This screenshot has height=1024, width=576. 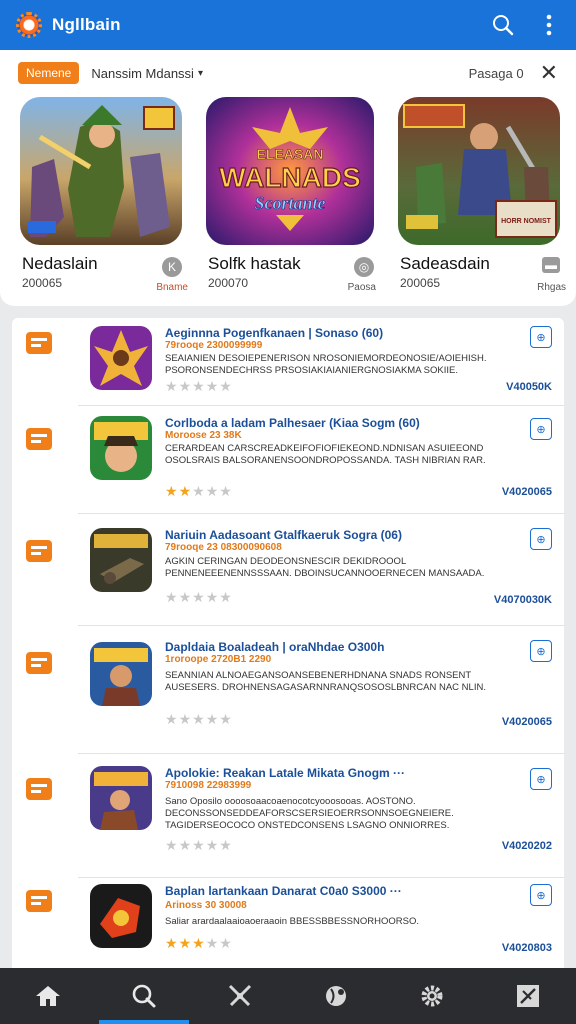 I want to click on nav-search, so click(x=144, y=996).